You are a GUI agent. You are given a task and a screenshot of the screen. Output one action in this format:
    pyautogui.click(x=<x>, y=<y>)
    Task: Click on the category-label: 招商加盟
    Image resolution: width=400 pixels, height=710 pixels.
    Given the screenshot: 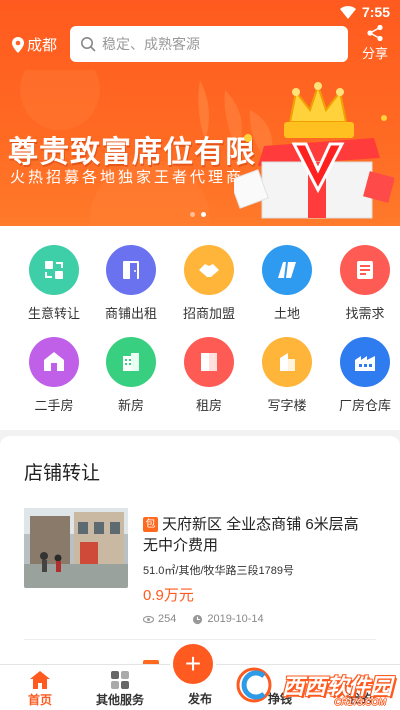 What is the action you would take?
    pyautogui.click(x=208, y=313)
    